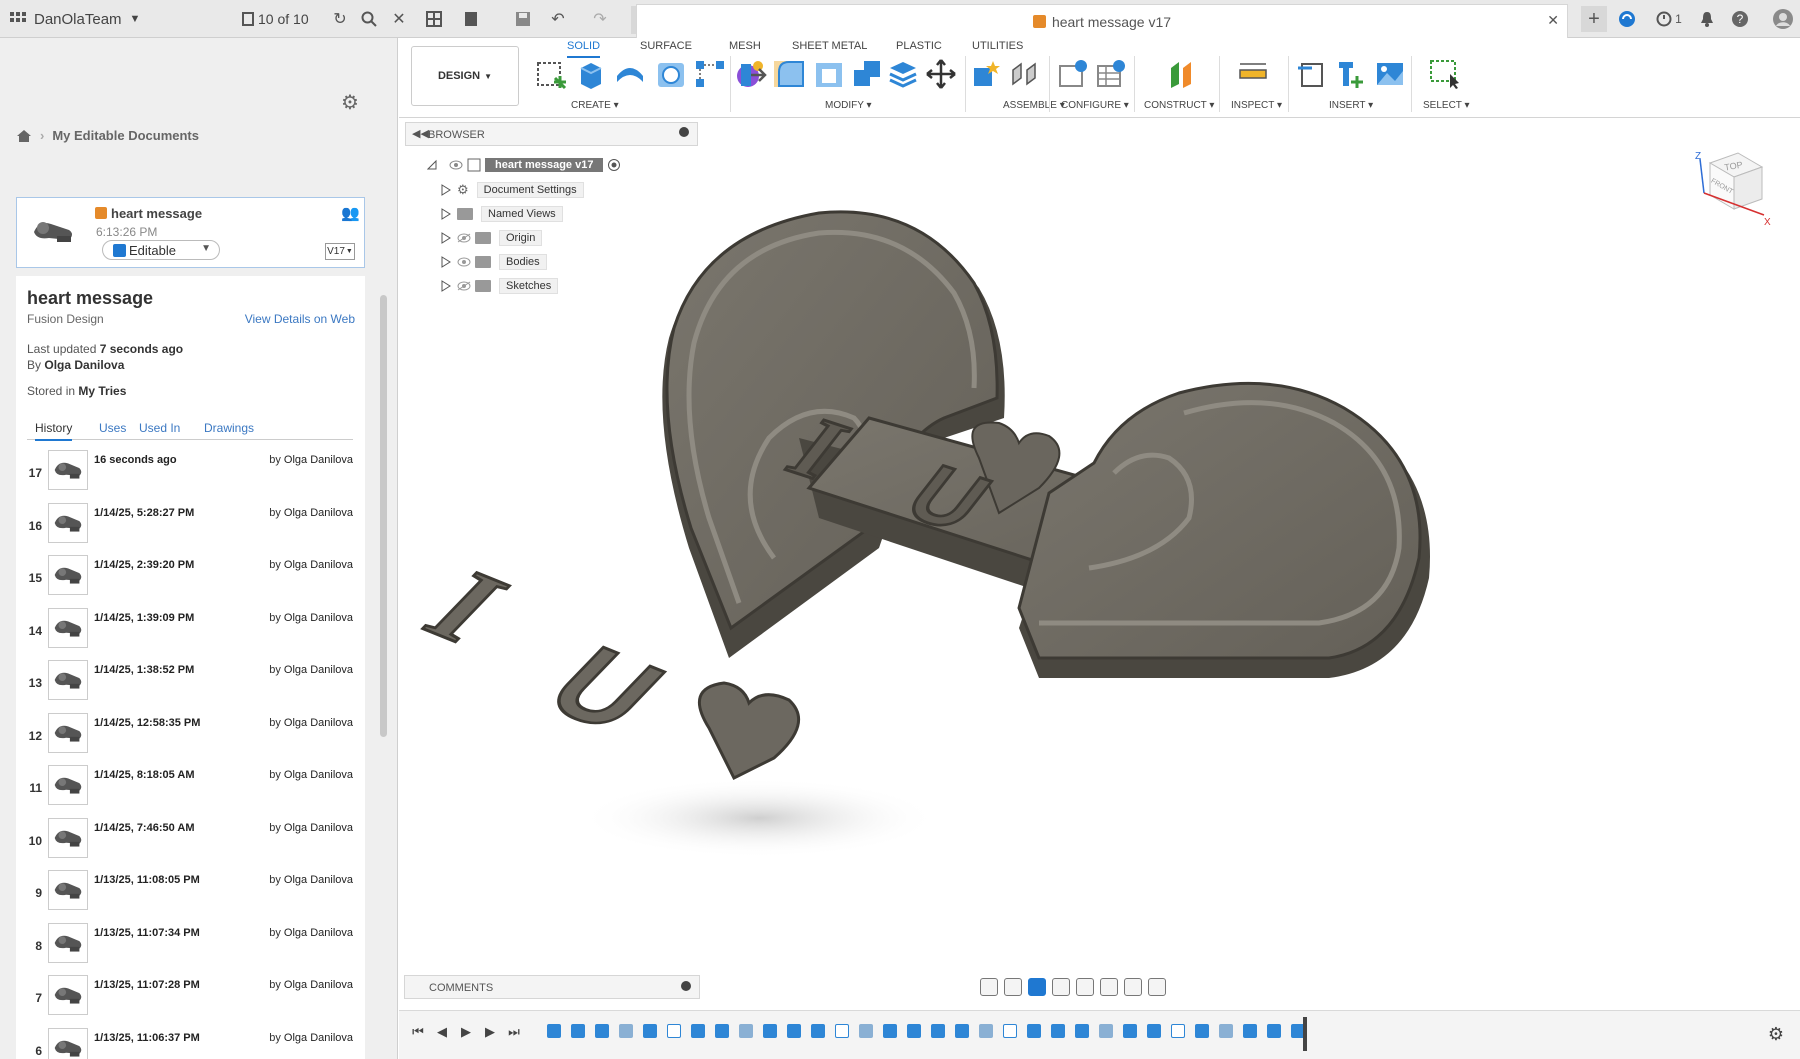 Image resolution: width=1800 pixels, height=1059 pixels. Describe the element at coordinates (1095, 105) in the screenshot. I see `configure-group-label: CONFIGURE ▾` at that location.